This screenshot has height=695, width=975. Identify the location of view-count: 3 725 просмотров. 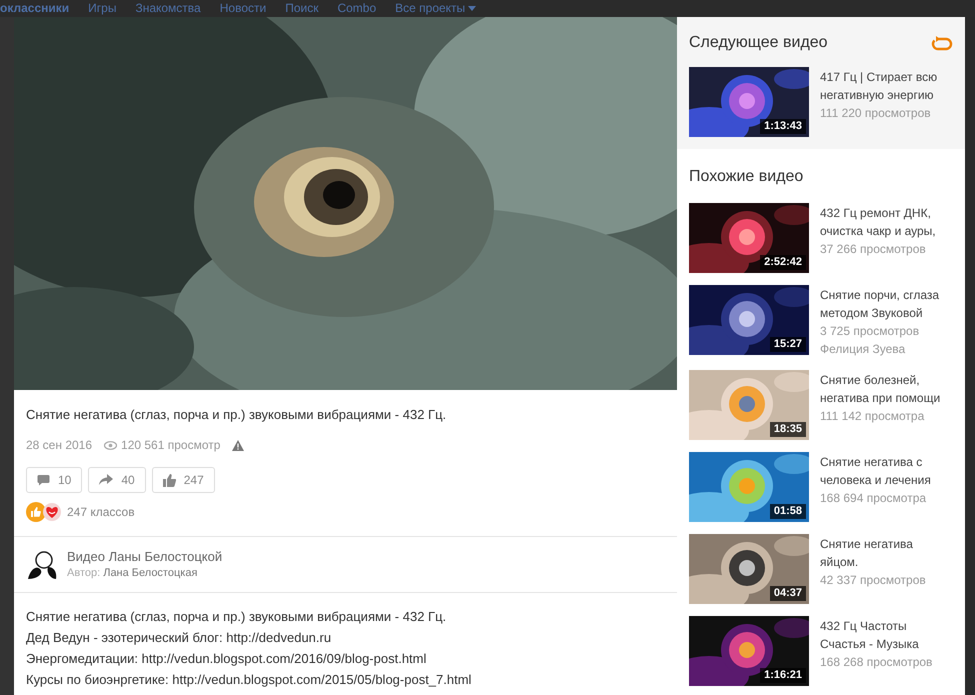
(870, 331).